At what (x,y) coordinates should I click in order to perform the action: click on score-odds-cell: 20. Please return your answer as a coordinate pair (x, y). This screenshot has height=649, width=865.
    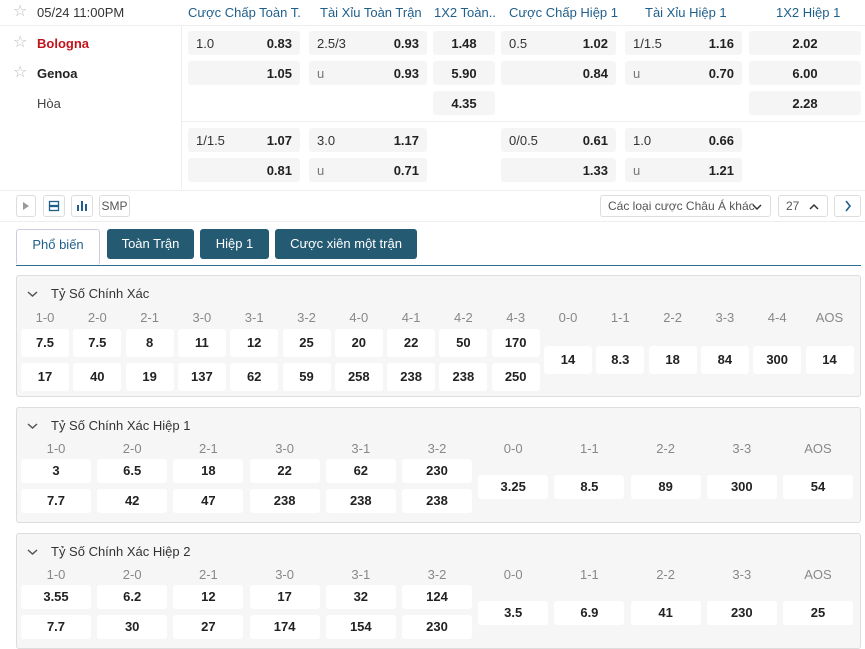
    Looking at the image, I should click on (358, 343).